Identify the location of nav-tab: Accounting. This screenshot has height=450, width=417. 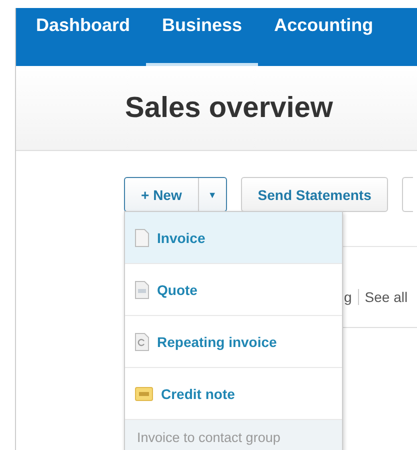
(324, 35).